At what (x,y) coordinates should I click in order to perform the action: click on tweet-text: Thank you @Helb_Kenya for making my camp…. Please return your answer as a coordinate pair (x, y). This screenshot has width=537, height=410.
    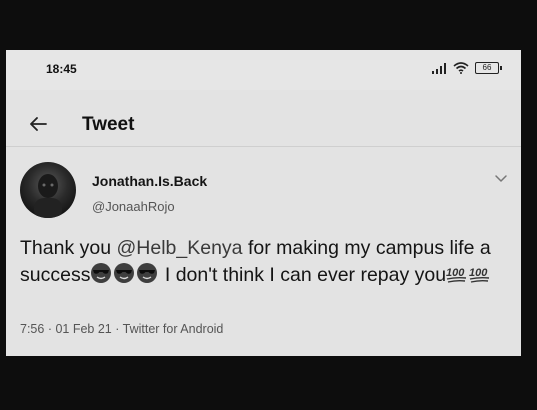
    Looking at the image, I should click on (265, 263).